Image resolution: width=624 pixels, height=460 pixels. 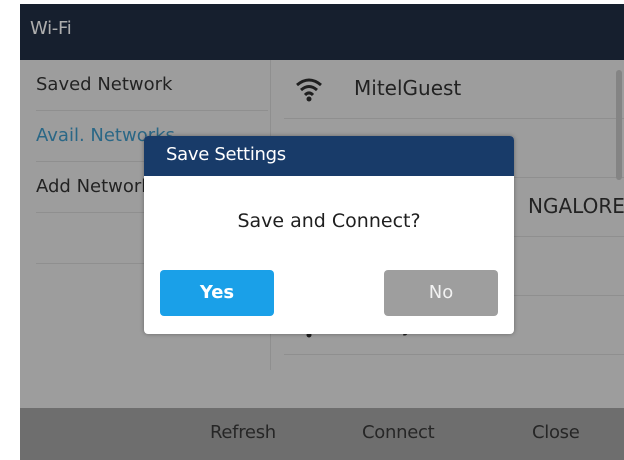 What do you see at coordinates (226, 154) in the screenshot?
I see `dialog-title: Save Settings` at bounding box center [226, 154].